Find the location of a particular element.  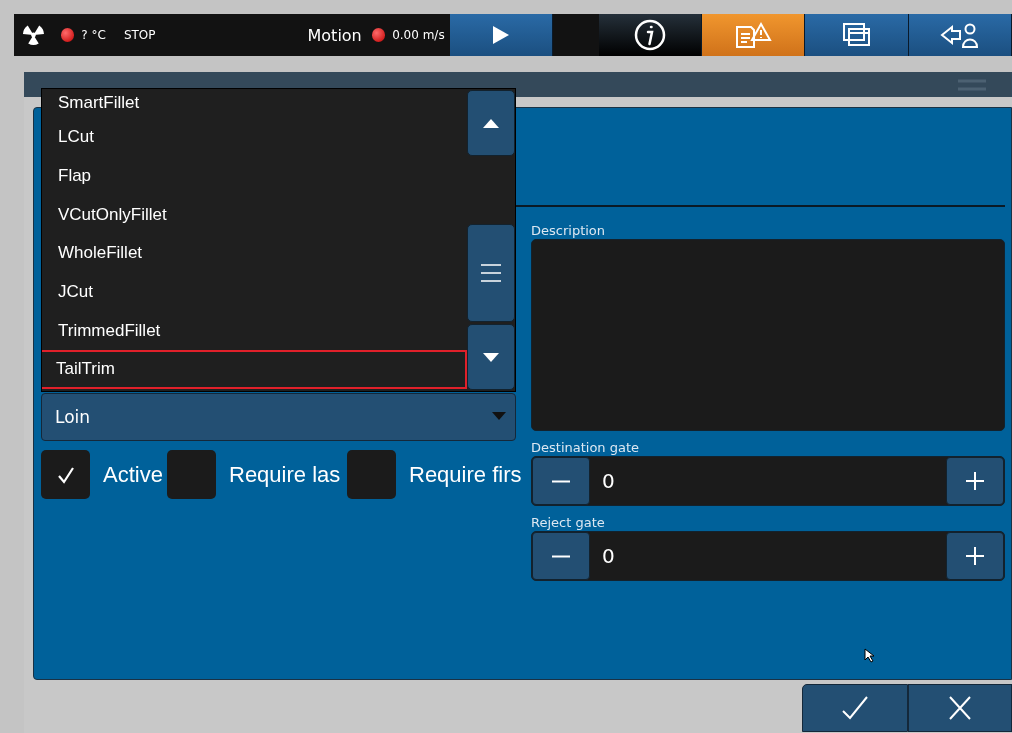

field-label: Reject gate is located at coordinates (568, 522).